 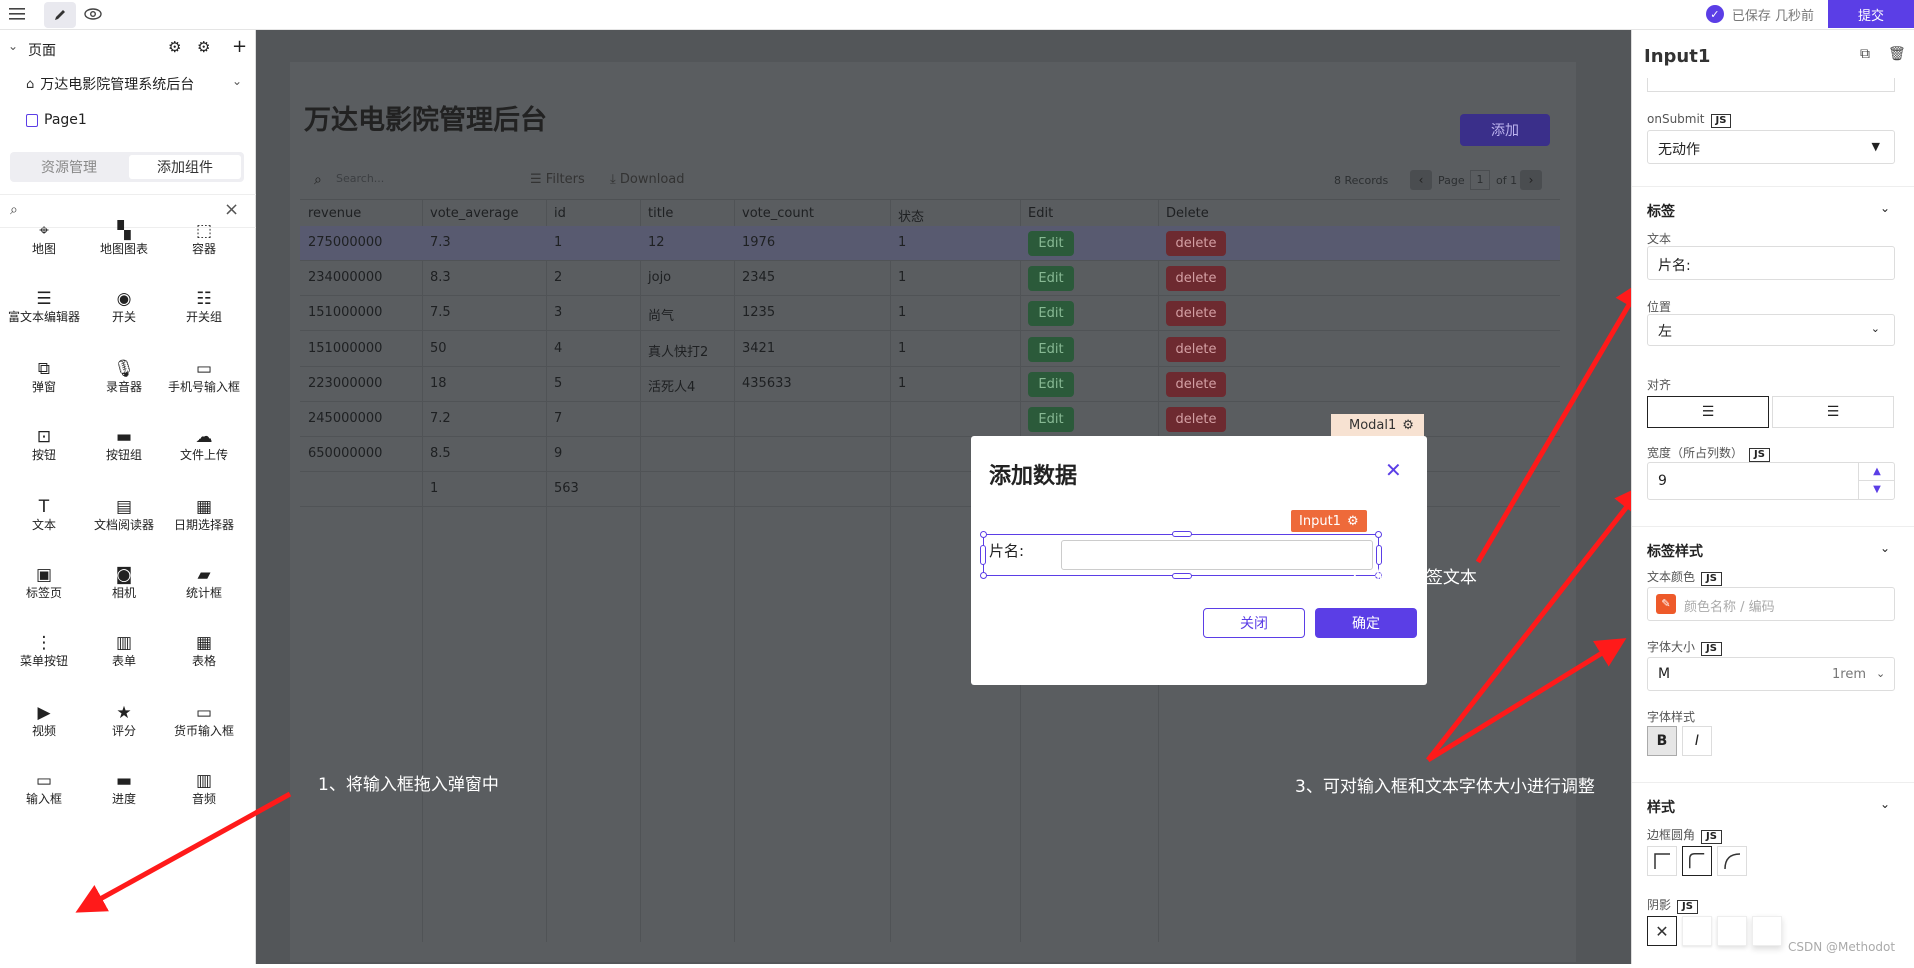 I want to click on component-phone-input: ▭ 手机号输入框, so click(x=204, y=376).